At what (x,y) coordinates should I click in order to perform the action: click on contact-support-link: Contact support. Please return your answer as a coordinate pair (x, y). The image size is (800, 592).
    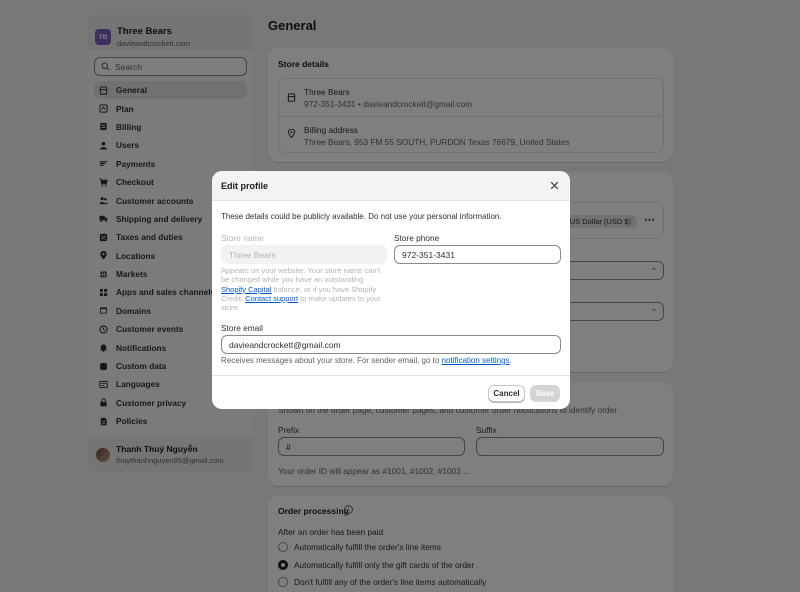
    Looking at the image, I should click on (271, 298).